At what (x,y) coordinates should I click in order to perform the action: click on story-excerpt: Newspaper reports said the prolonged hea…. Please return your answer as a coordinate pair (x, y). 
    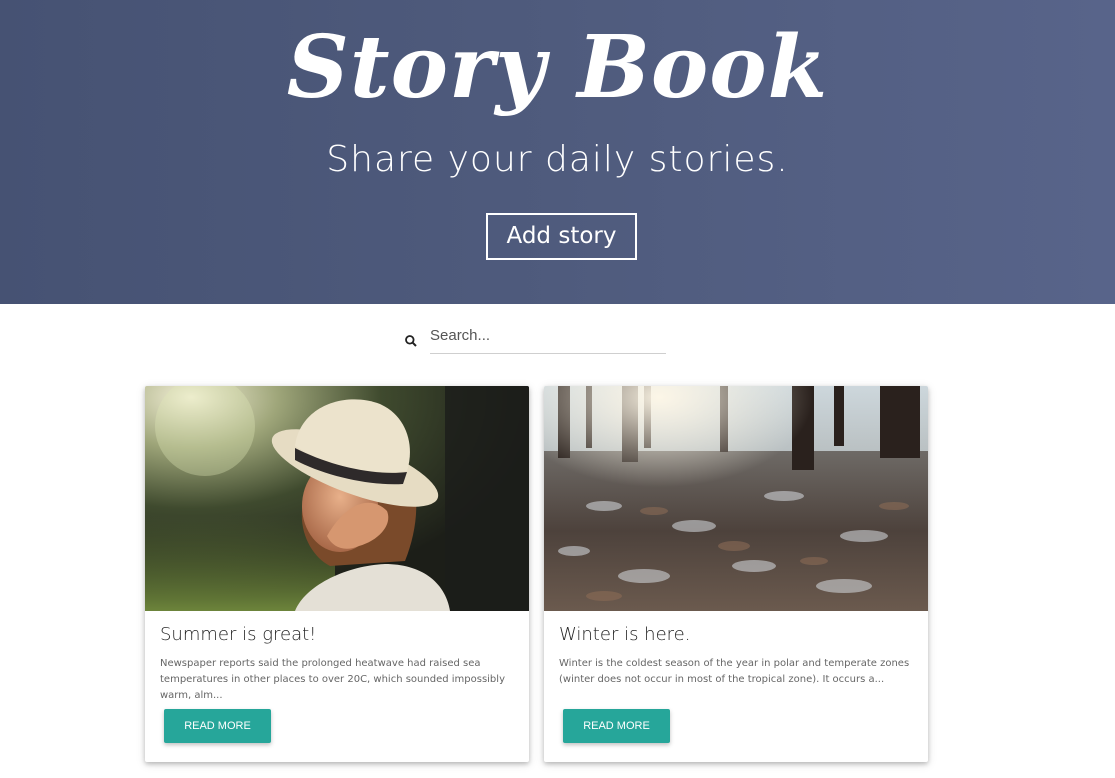
    Looking at the image, I should click on (332, 679).